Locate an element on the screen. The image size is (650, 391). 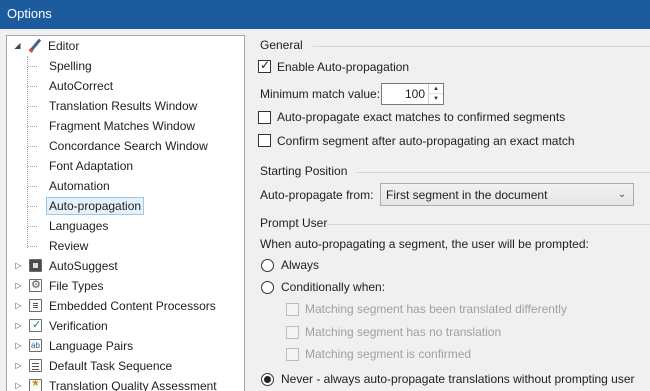
tree-item-label: Default Task Sequence is located at coordinates (111, 366).